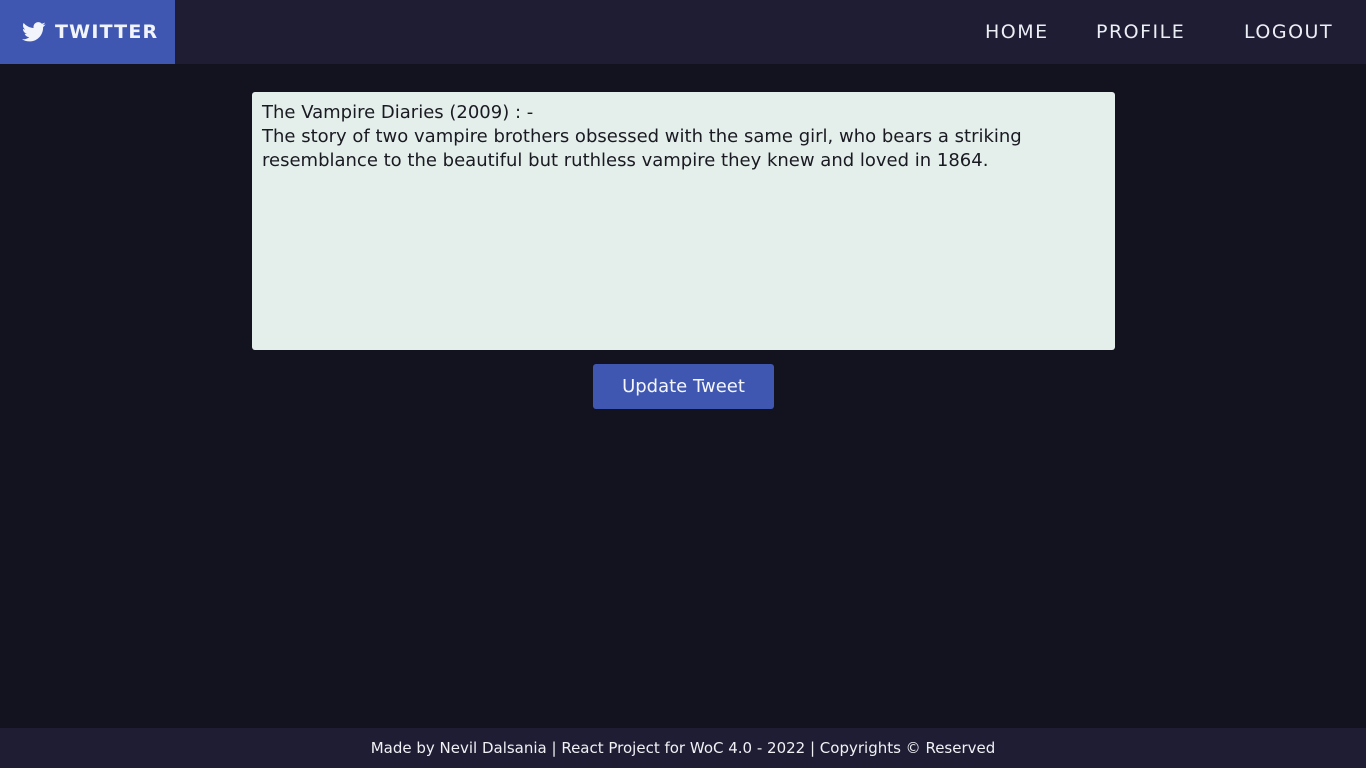 Image resolution: width=1366 pixels, height=768 pixels. What do you see at coordinates (1288, 32) in the screenshot?
I see `nav-logout-link: LOGOUT` at bounding box center [1288, 32].